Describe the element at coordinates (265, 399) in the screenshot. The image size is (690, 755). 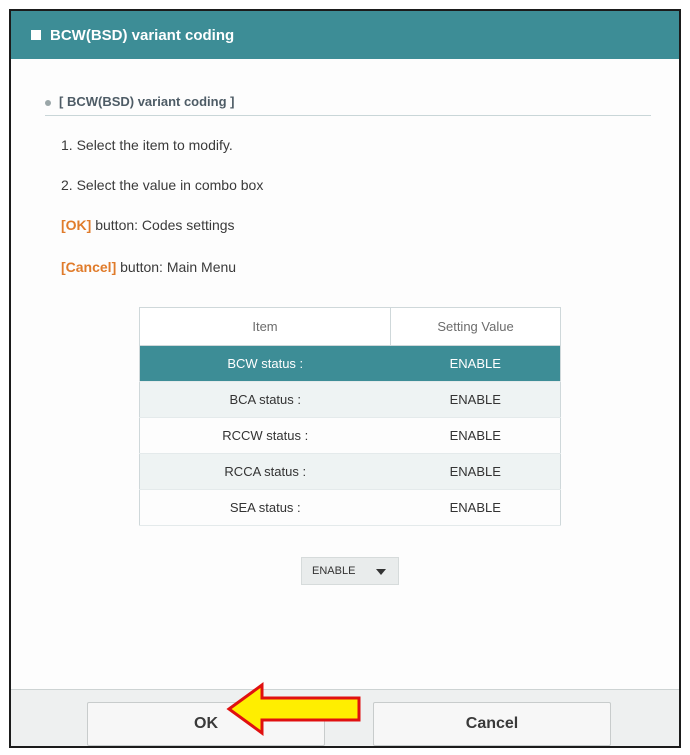
I see `row-item-name: BCA status :` at that location.